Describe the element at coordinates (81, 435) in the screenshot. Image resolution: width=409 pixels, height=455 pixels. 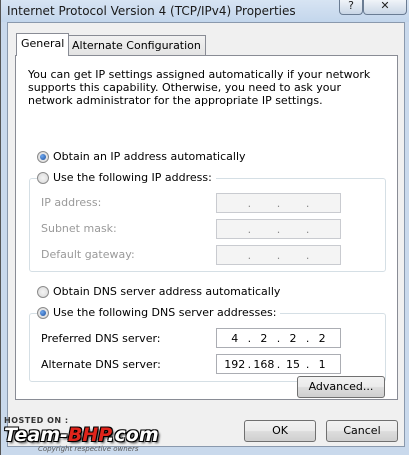
I see `watermark-logo: Team-BHP.com` at that location.